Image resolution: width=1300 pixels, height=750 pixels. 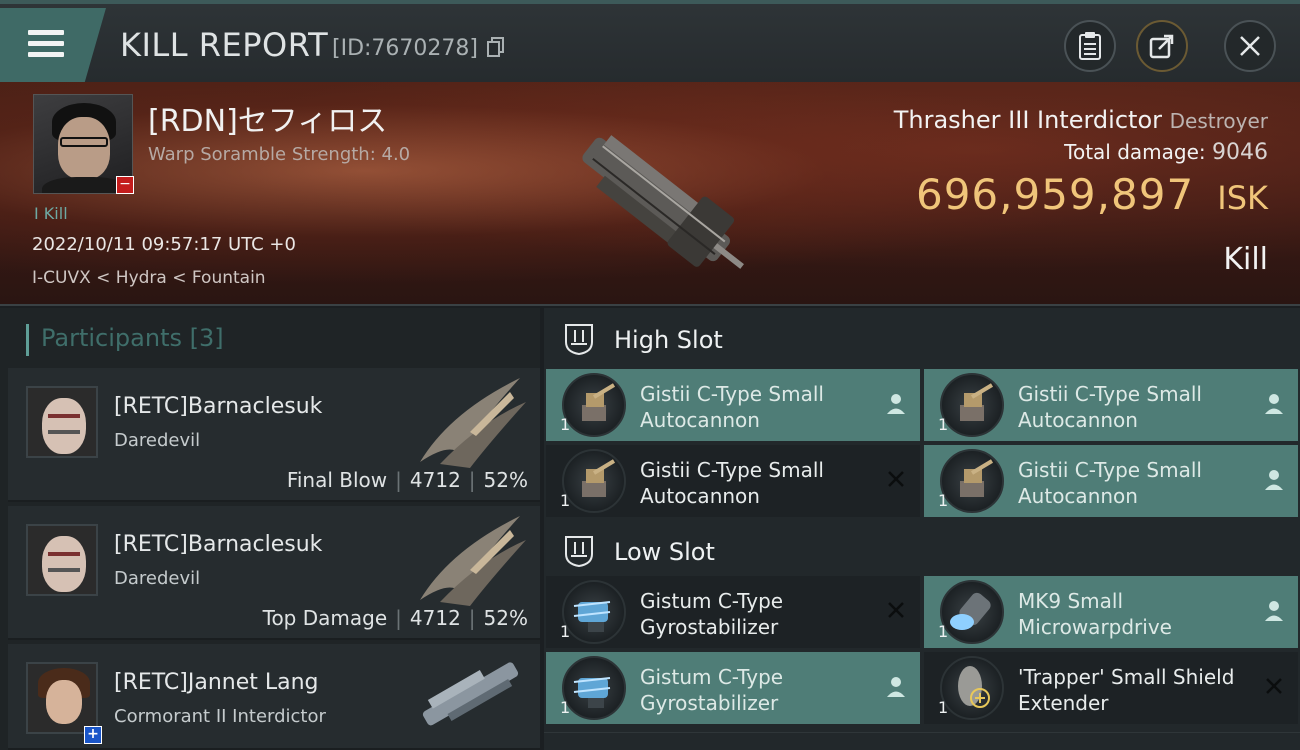 What do you see at coordinates (51, 213) in the screenshot?
I see `kill-count: I Kill` at bounding box center [51, 213].